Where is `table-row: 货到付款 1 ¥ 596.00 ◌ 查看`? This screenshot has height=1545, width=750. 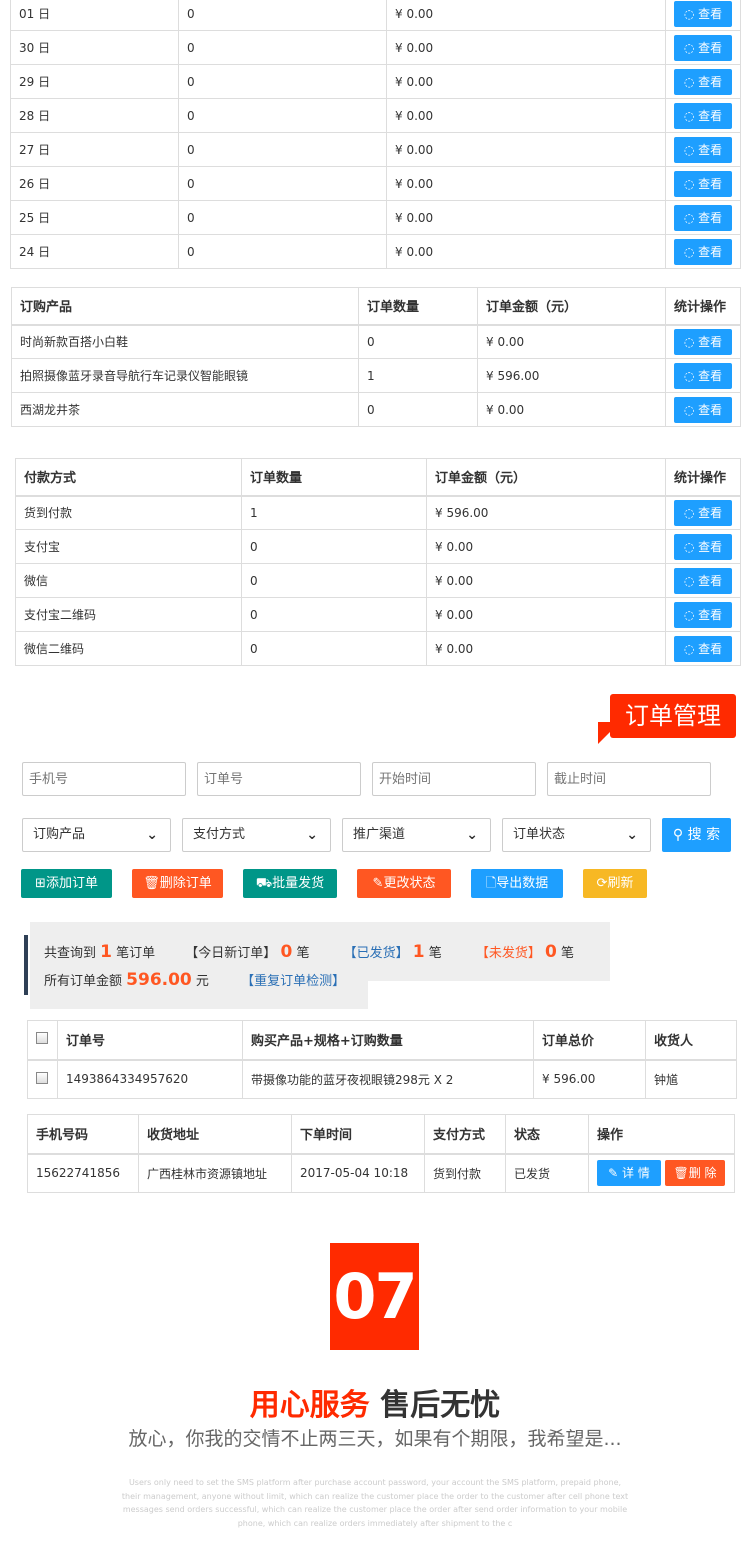 table-row: 货到付款 1 ¥ 596.00 ◌ 查看 is located at coordinates (378, 512).